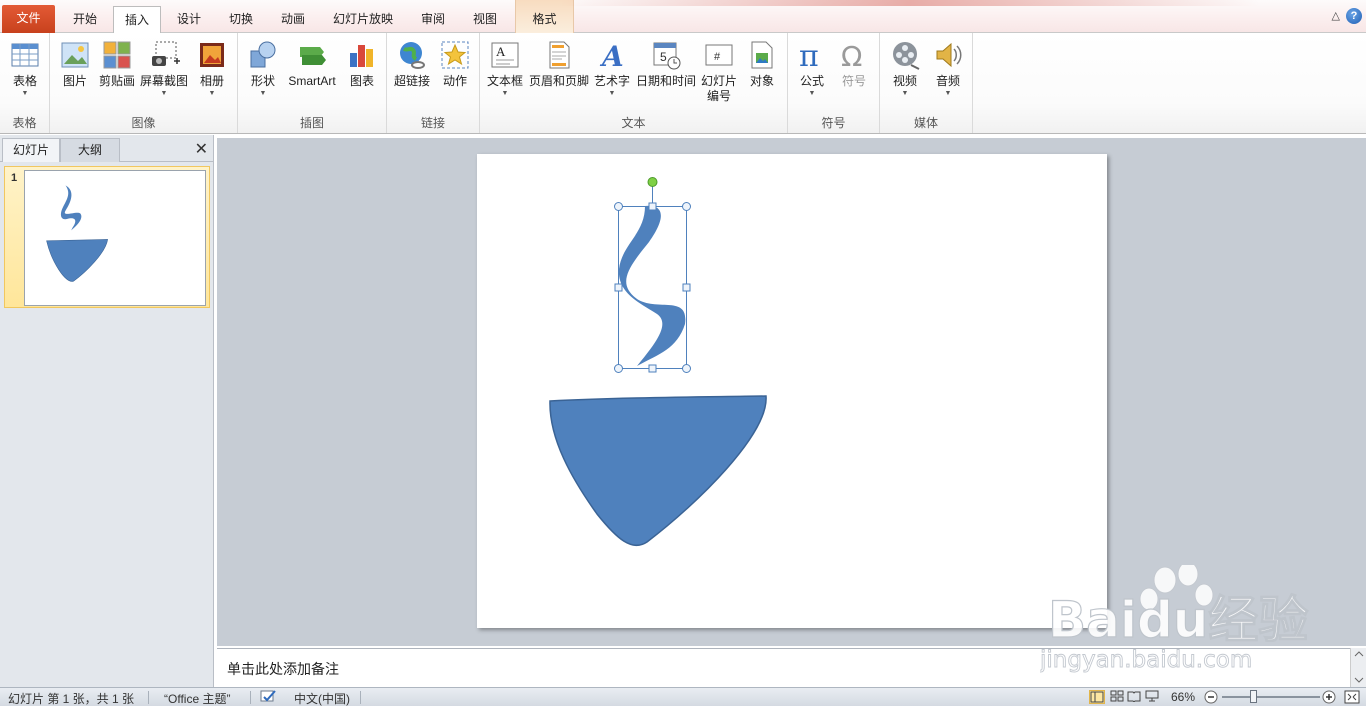 The image size is (1366, 706). Describe the element at coordinates (812, 73) in the screenshot. I see `equation-button: π 公式 ▼` at that location.